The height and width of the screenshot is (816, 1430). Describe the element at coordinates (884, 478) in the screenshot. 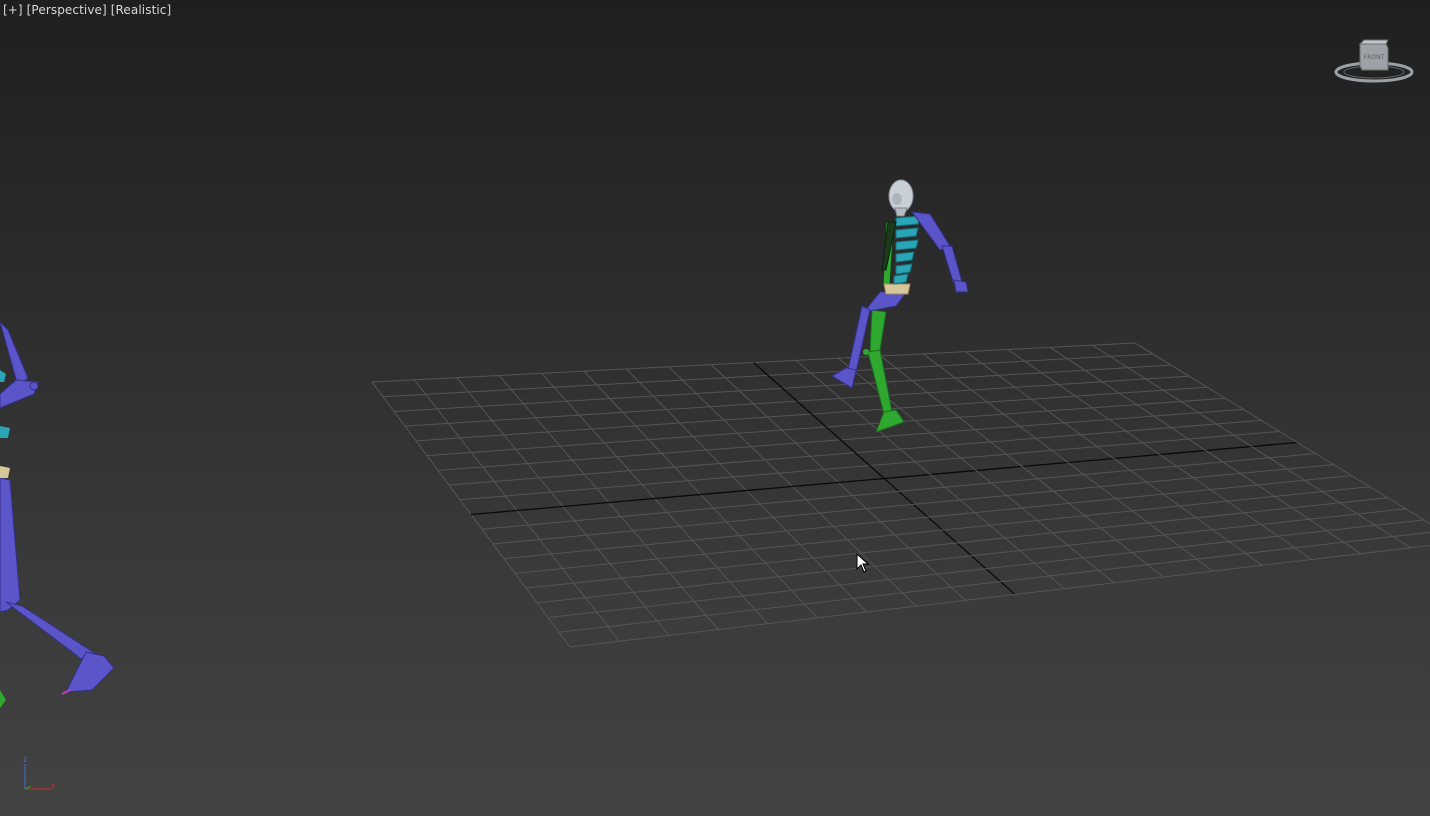

I see `grid-axis-line` at that location.